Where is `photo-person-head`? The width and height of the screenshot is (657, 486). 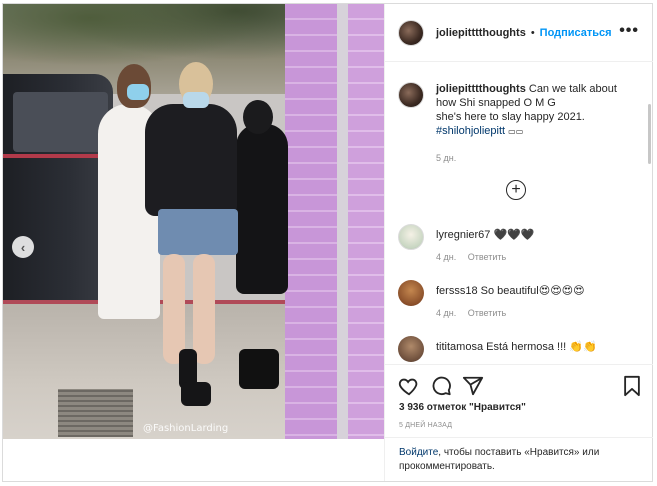
photo-person-head is located at coordinates (258, 117).